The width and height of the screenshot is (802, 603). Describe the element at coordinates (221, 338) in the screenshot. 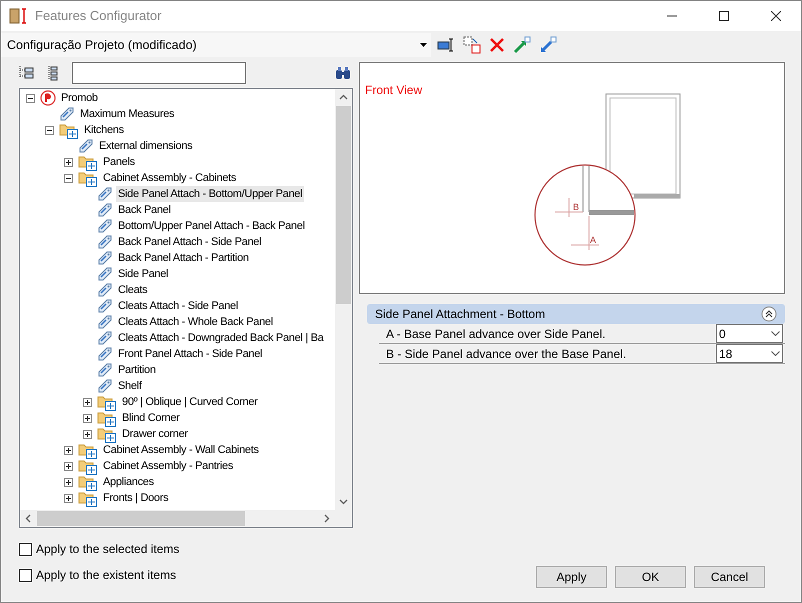

I see `tree-item: Cleats Attach - Downgraded Back Panel | Ba` at that location.